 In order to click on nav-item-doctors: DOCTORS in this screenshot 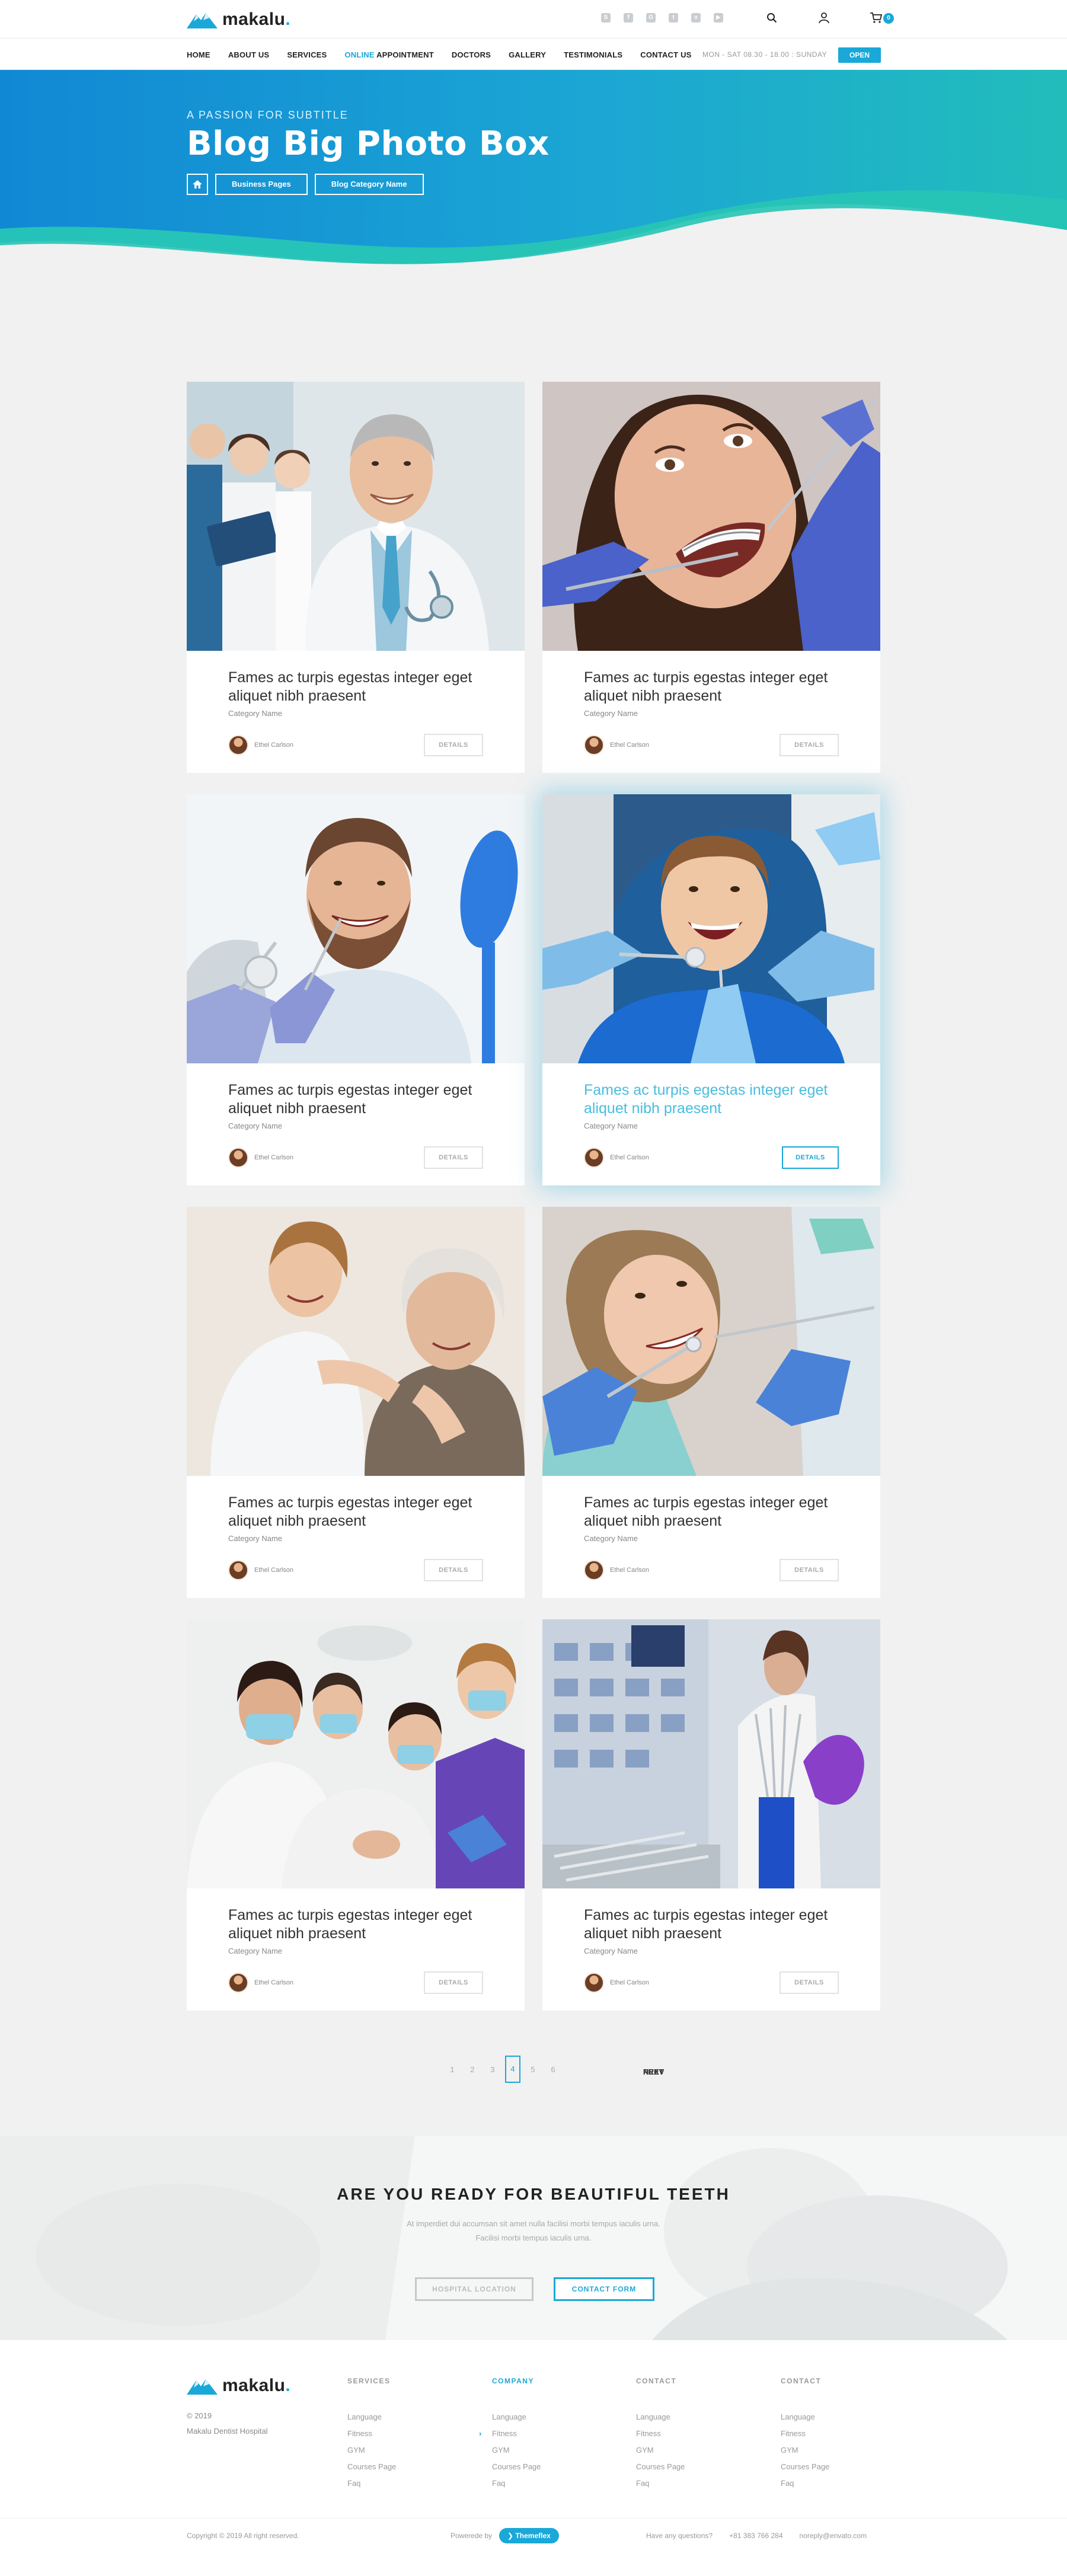, I will do `click(471, 54)`.